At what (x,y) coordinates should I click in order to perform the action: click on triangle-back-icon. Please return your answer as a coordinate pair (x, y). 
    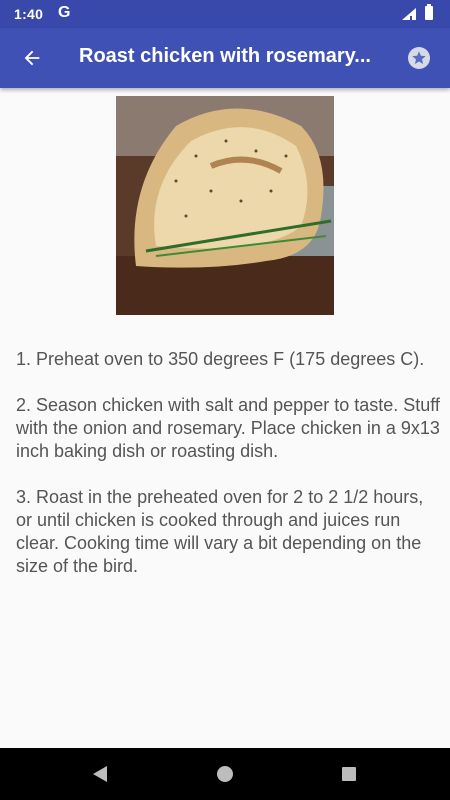
    Looking at the image, I should click on (100, 774).